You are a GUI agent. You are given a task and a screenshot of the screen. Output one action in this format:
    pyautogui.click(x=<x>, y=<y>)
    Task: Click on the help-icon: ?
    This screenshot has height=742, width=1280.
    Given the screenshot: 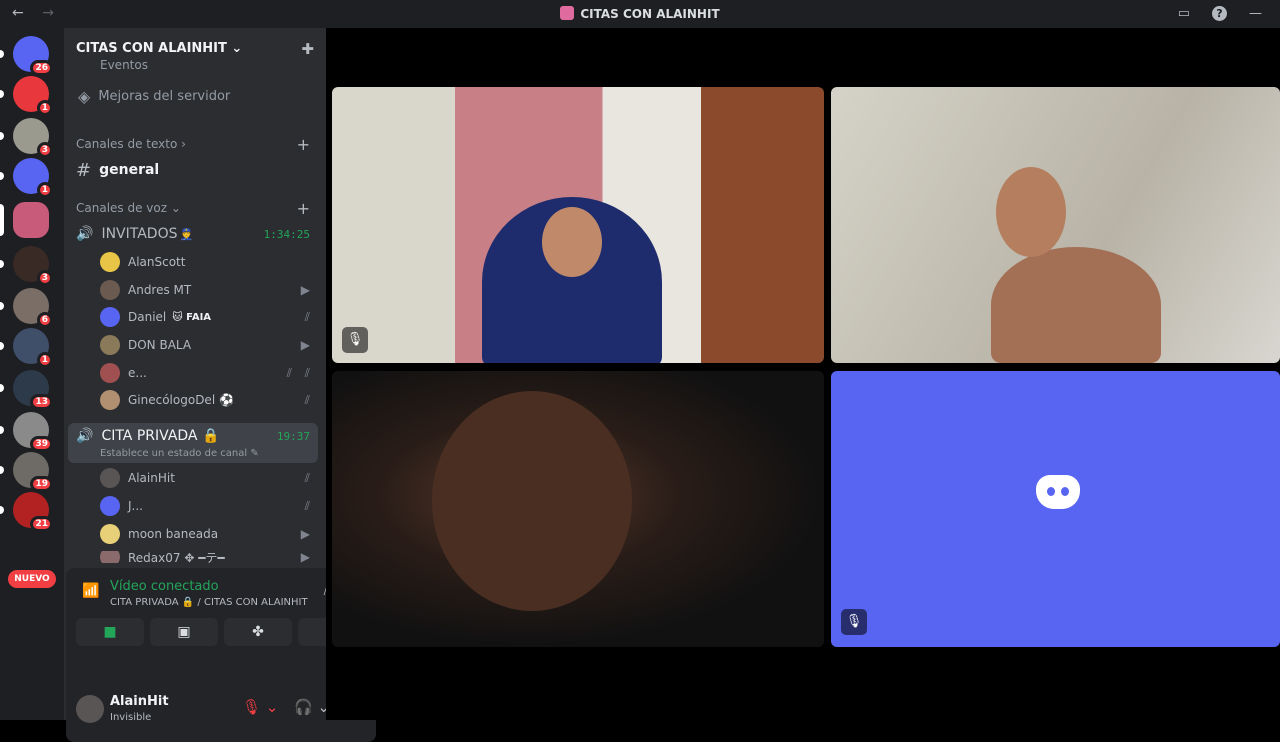 What is the action you would take?
    pyautogui.click(x=1219, y=13)
    